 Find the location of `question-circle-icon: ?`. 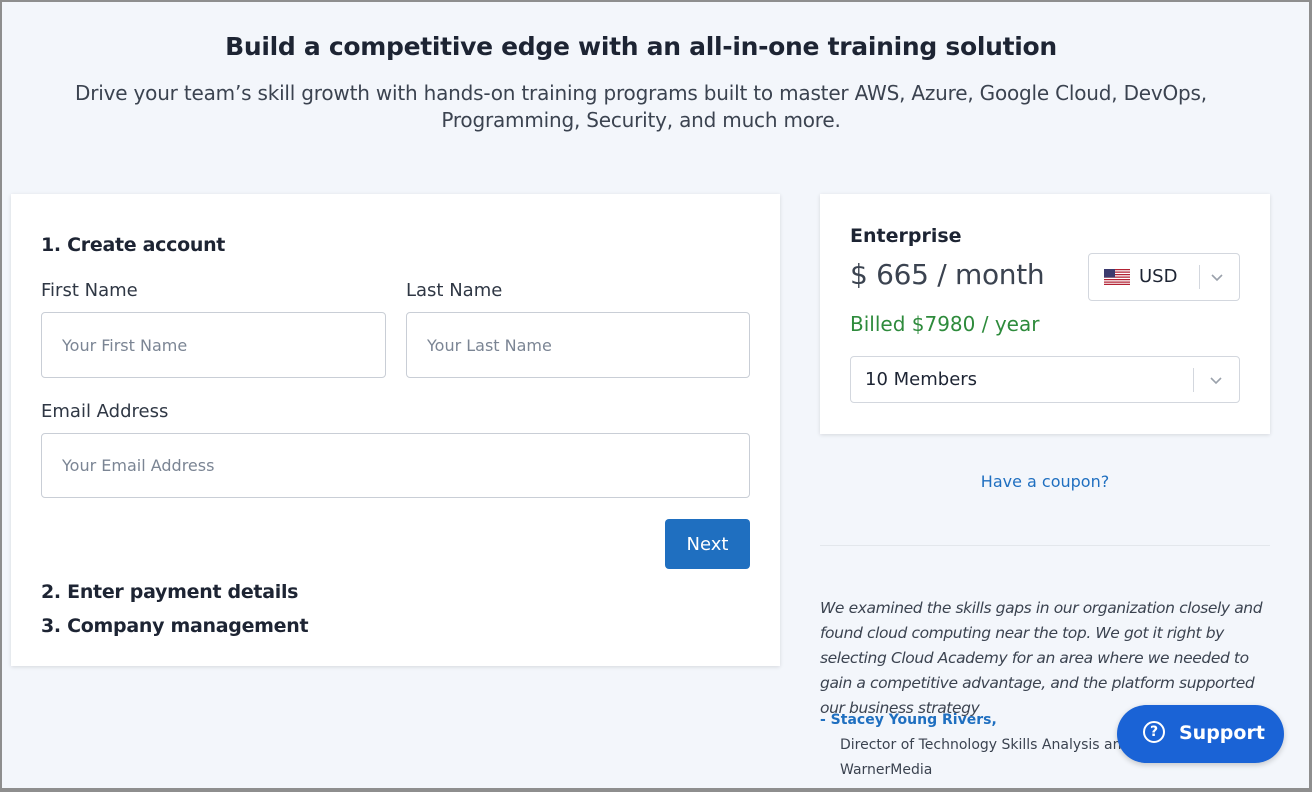

question-circle-icon: ? is located at coordinates (1154, 732).